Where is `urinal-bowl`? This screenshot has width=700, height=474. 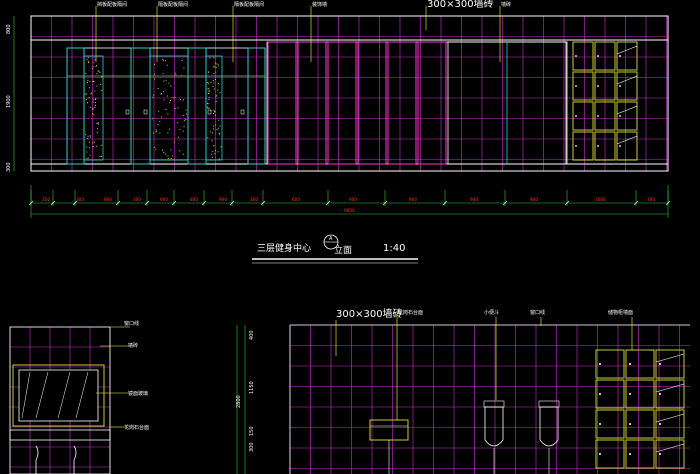 urinal-bowl is located at coordinates (494, 426).